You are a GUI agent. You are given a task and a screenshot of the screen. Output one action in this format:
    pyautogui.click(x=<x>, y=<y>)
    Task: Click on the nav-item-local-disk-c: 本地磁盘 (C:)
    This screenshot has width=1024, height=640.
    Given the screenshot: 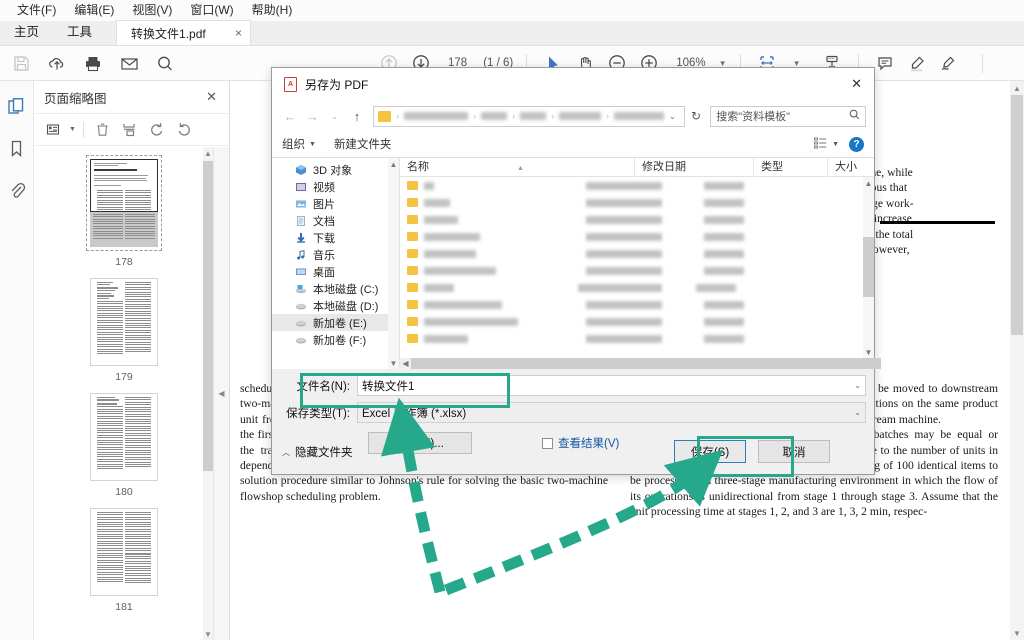 What is the action you would take?
    pyautogui.click(x=335, y=288)
    